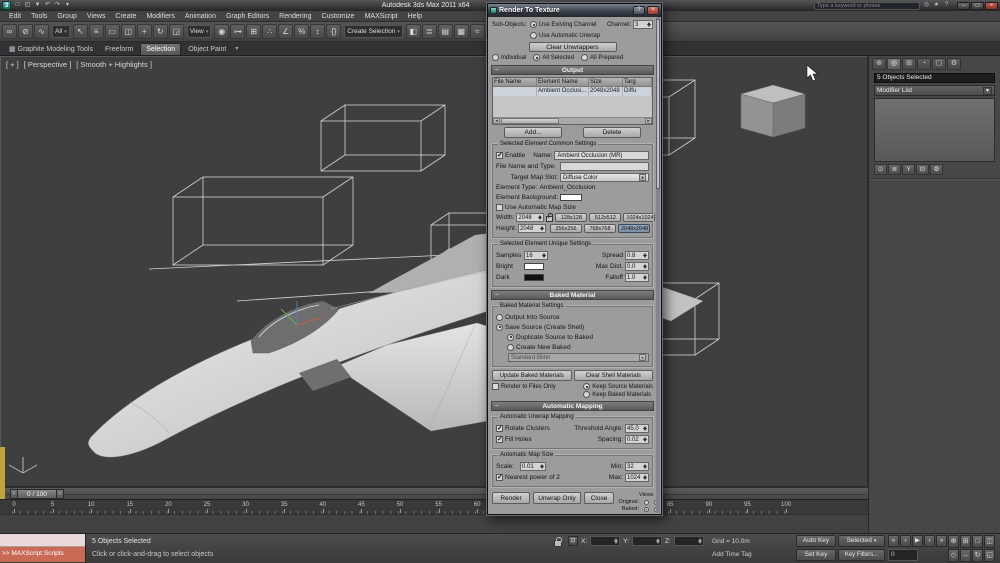 The height and width of the screenshot is (563, 1000). I want to click on lock-aspect-icon, so click(550, 217).